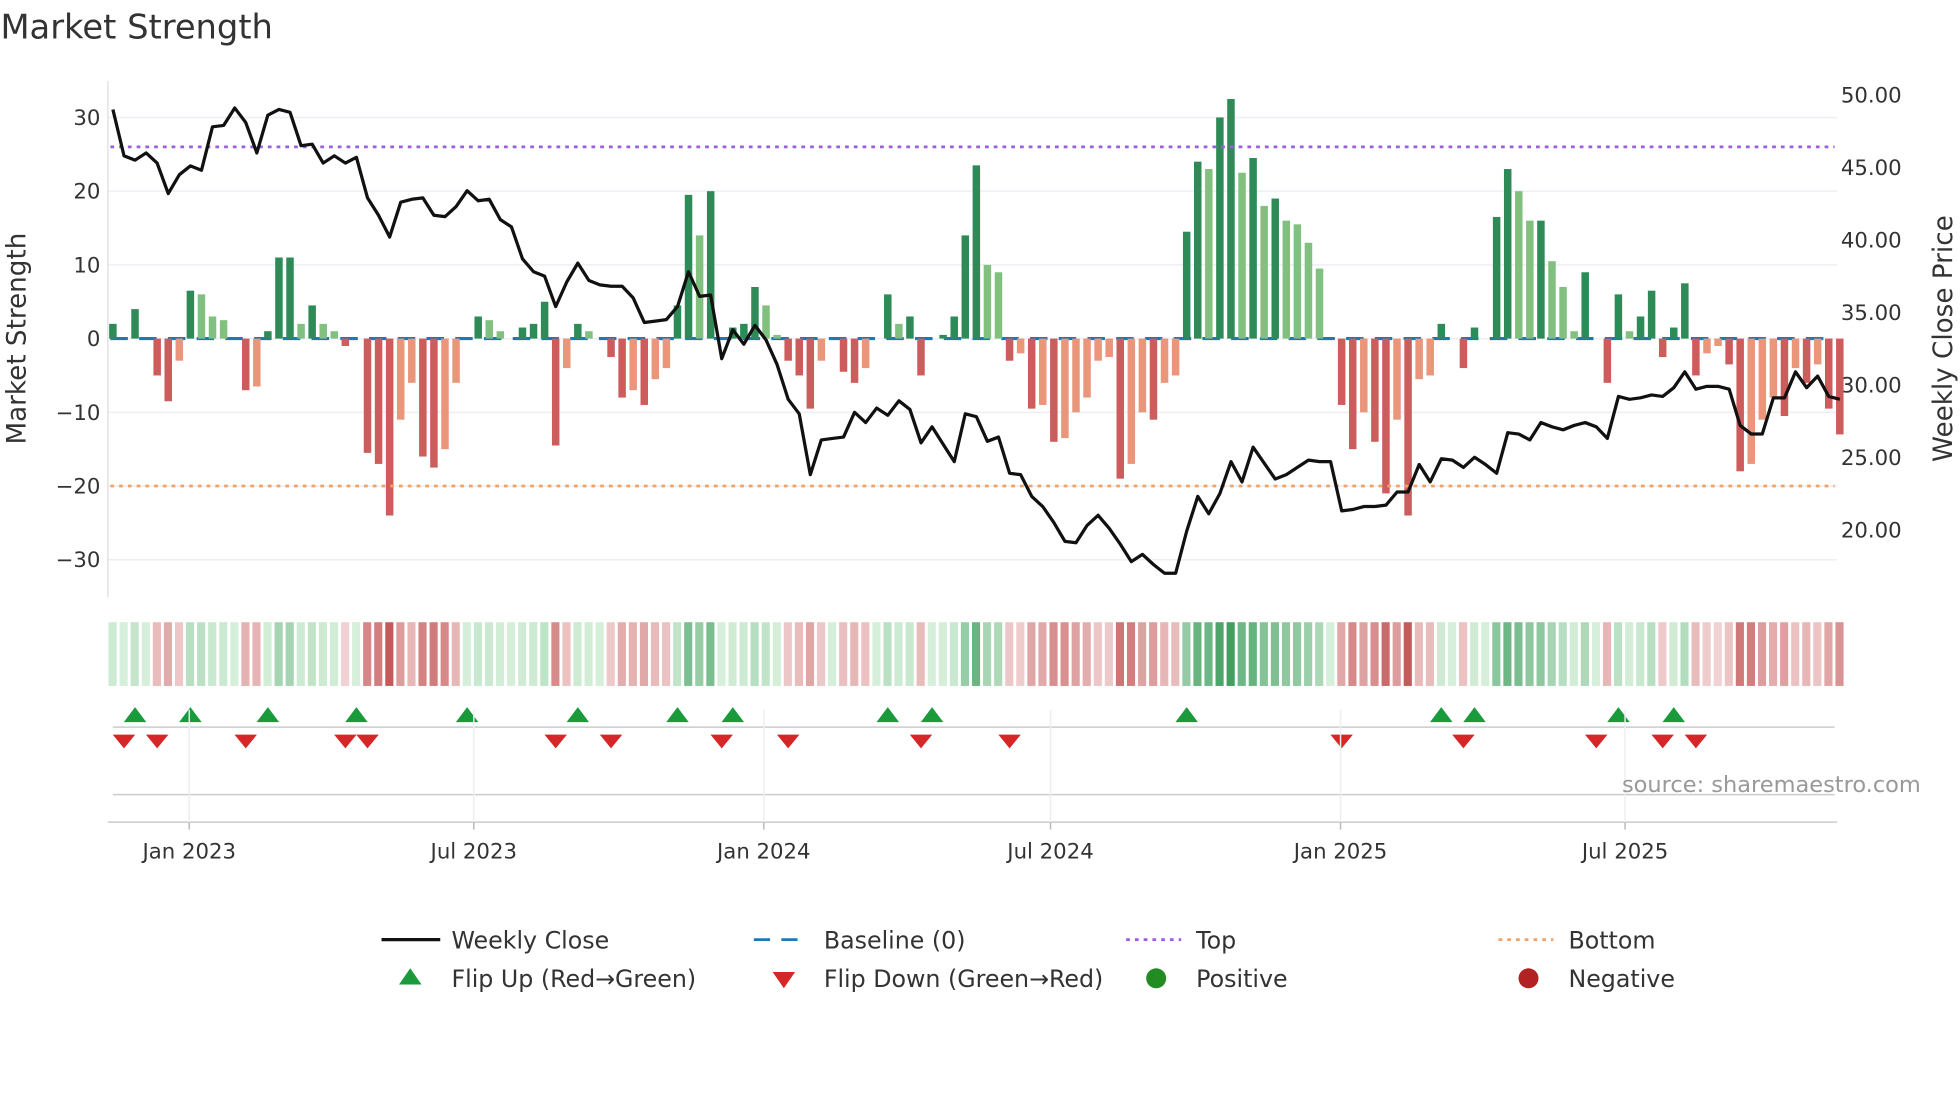 Image resolution: width=1960 pixels, height=1102 pixels. I want to click on y2-tick-label: 30.00, so click(1871, 385).